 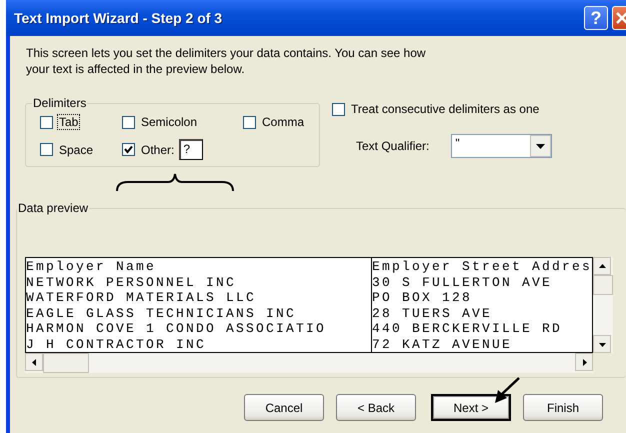 I want to click on preview-cell-text: J H CONTRACTOR INC, so click(x=117, y=344).